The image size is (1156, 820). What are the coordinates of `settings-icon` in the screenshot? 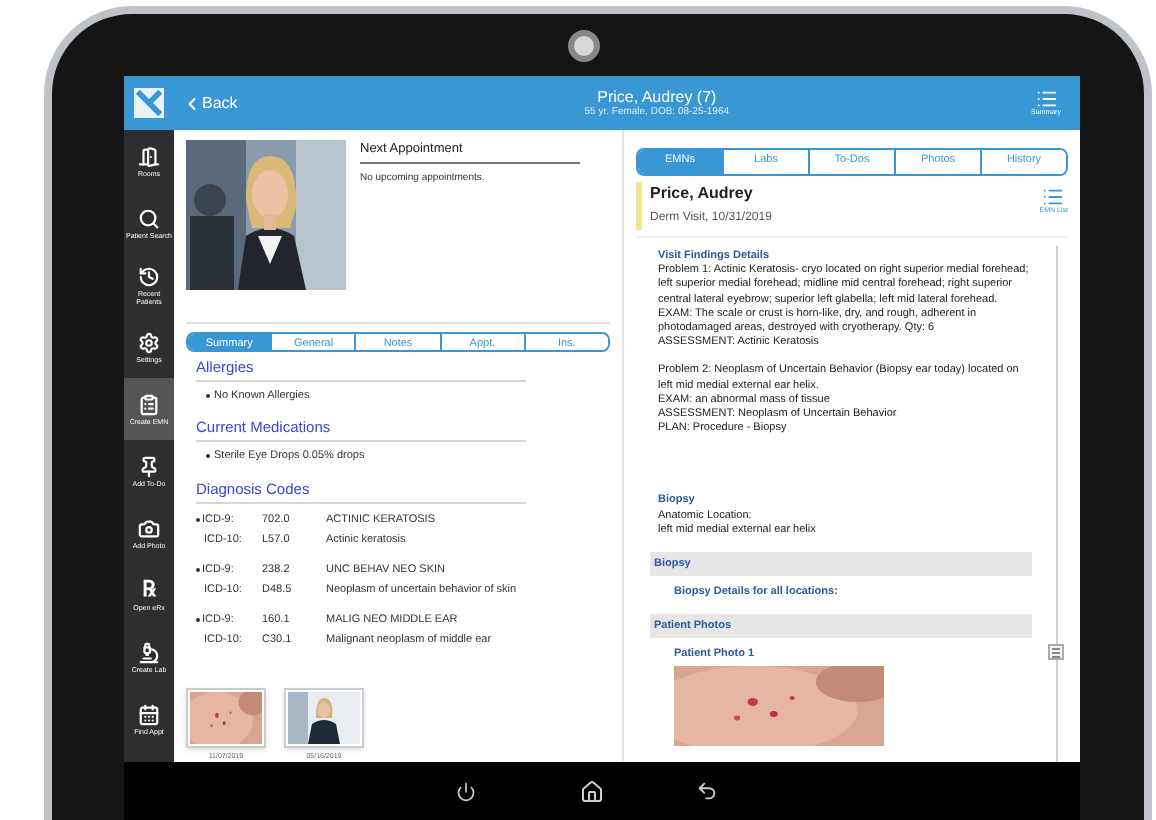 It's located at (149, 342).